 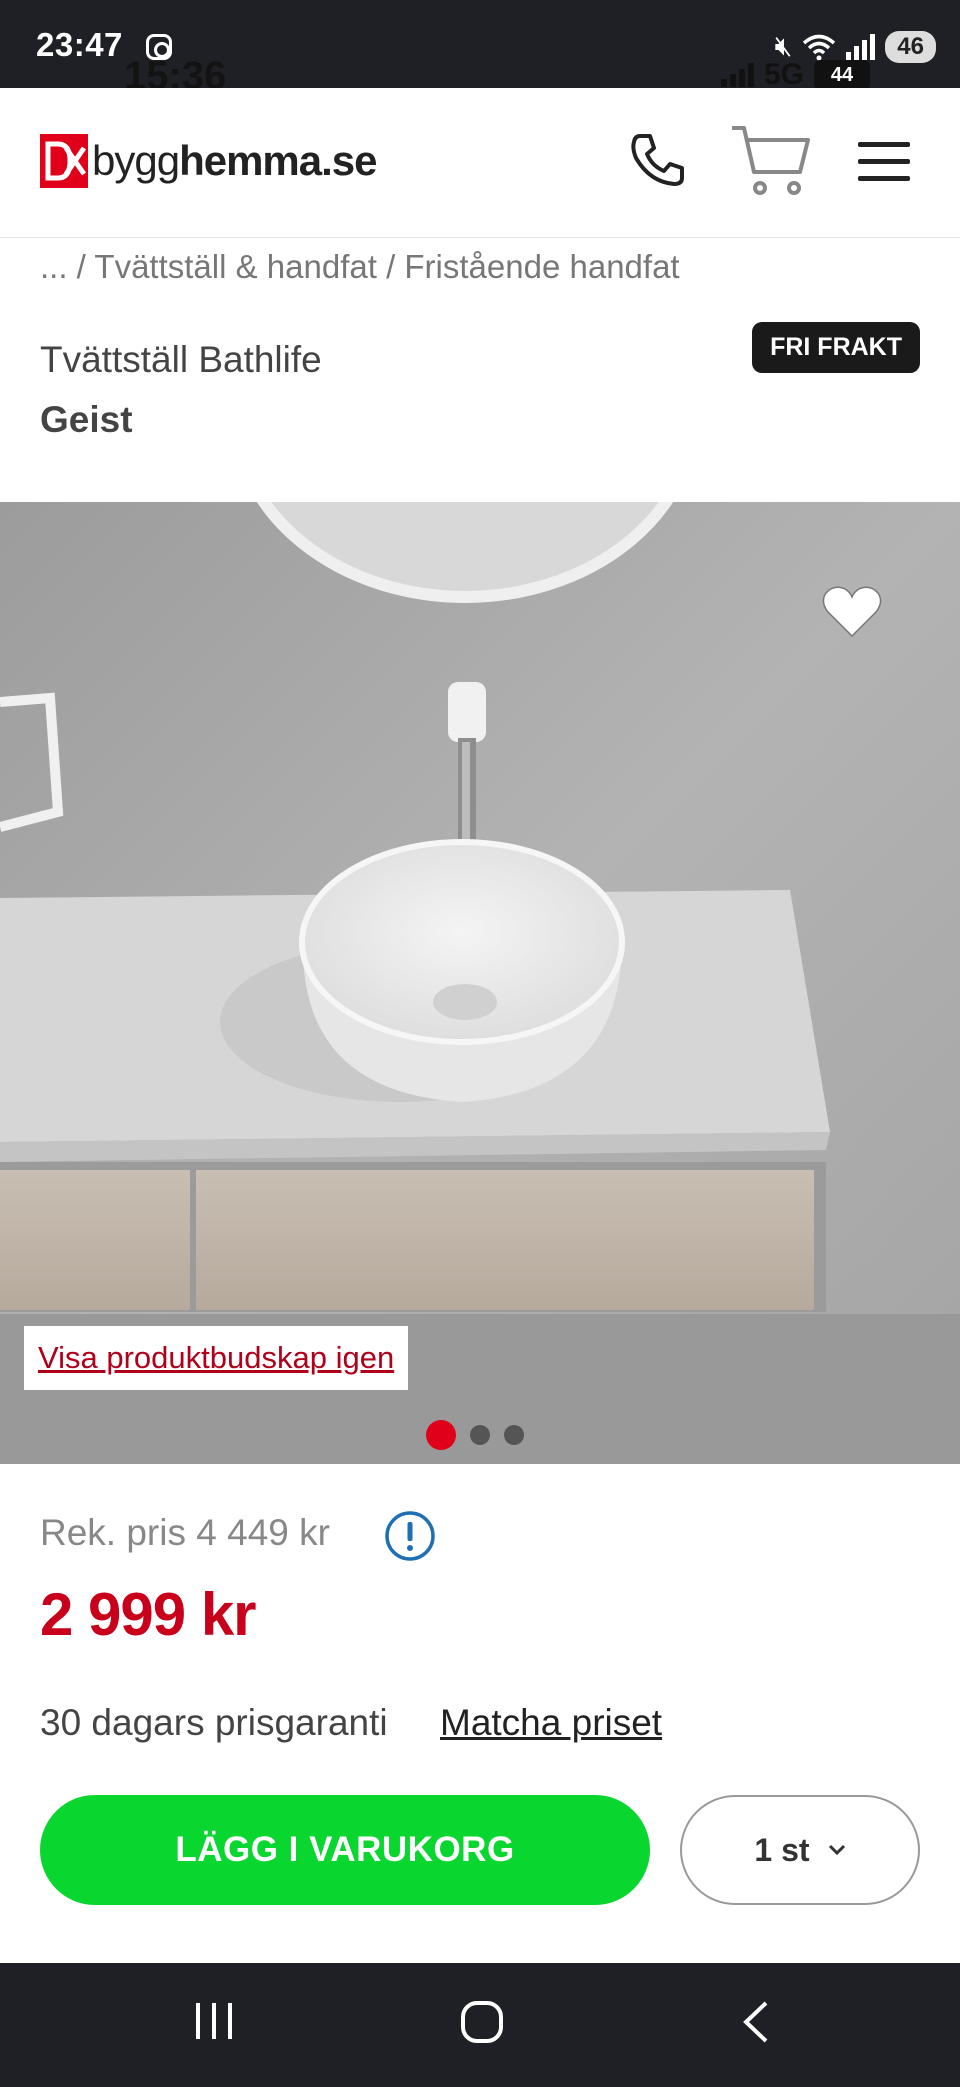 What do you see at coordinates (480, 163) in the screenshot?
I see `site-header: bygghemma.se` at bounding box center [480, 163].